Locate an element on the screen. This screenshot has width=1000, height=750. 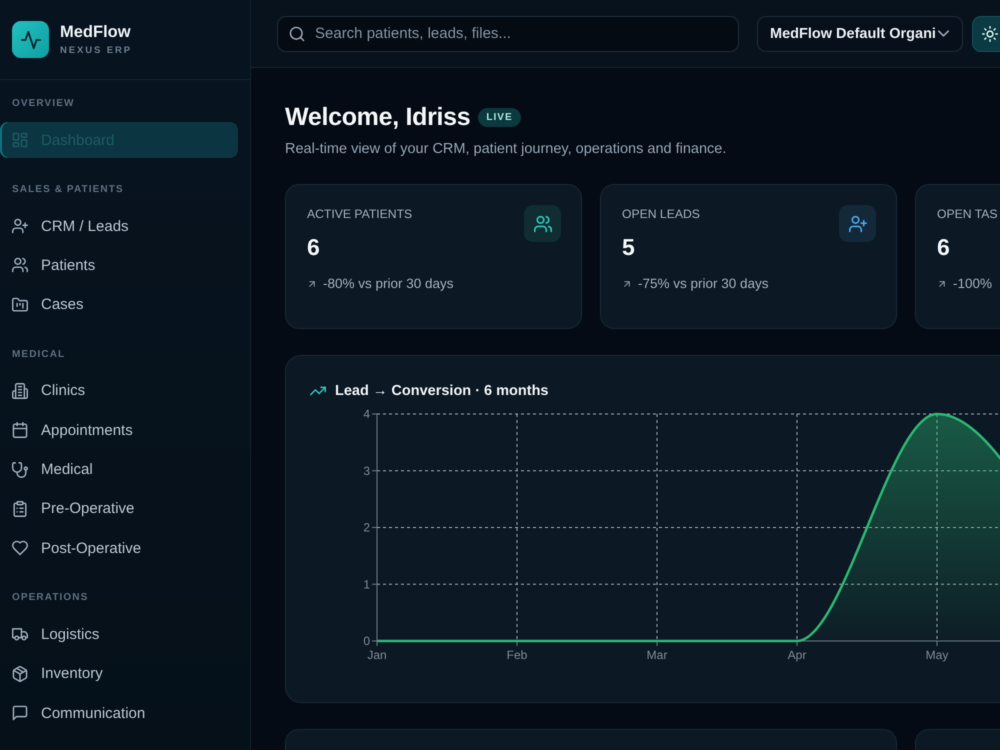
x-axis-label: Feb is located at coordinates (517, 655).